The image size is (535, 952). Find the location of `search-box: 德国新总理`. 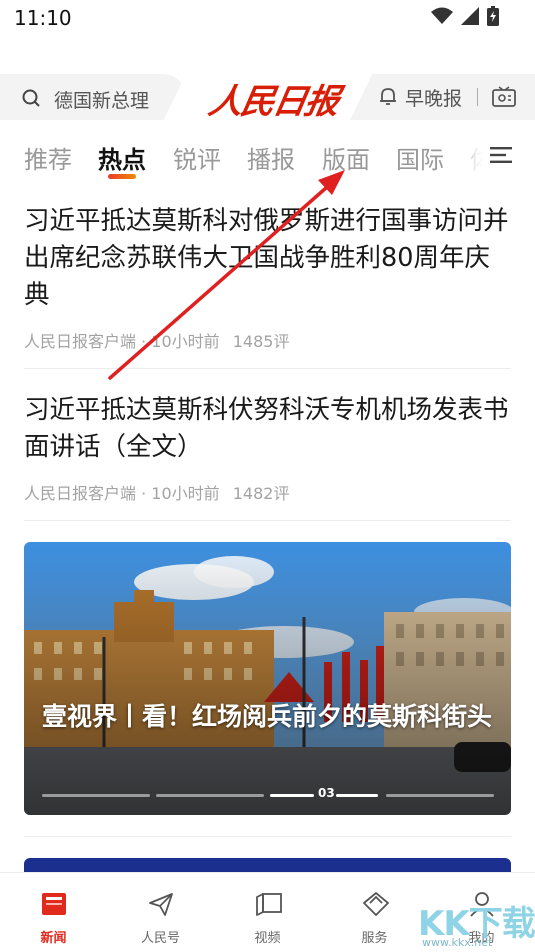

search-box: 德国新总理 is located at coordinates (93, 97).